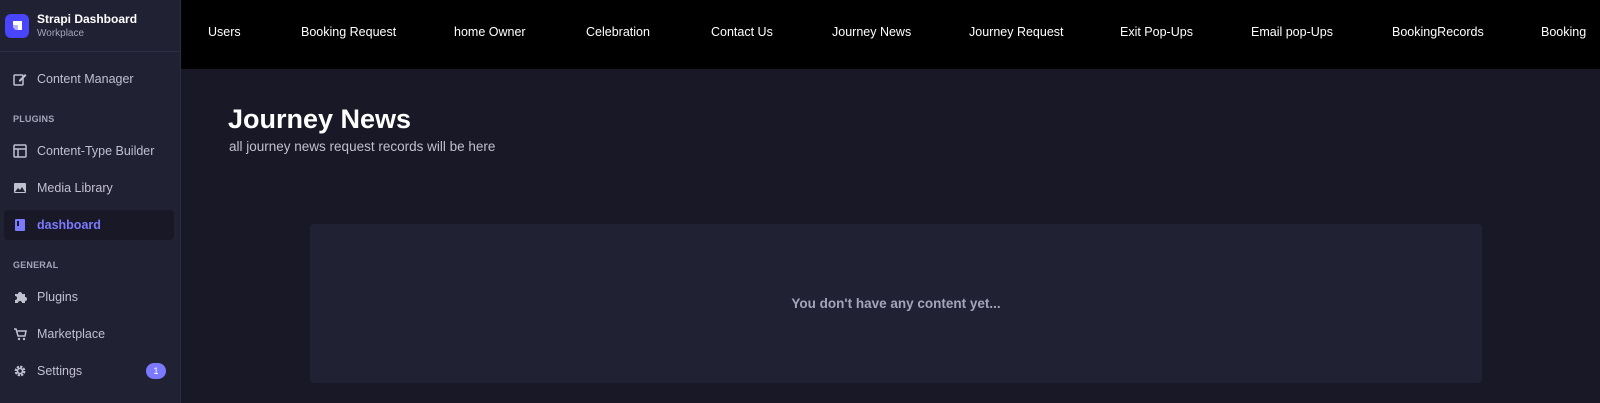 The width and height of the screenshot is (1600, 403). I want to click on topnav-journey-news: Journey News, so click(871, 32).